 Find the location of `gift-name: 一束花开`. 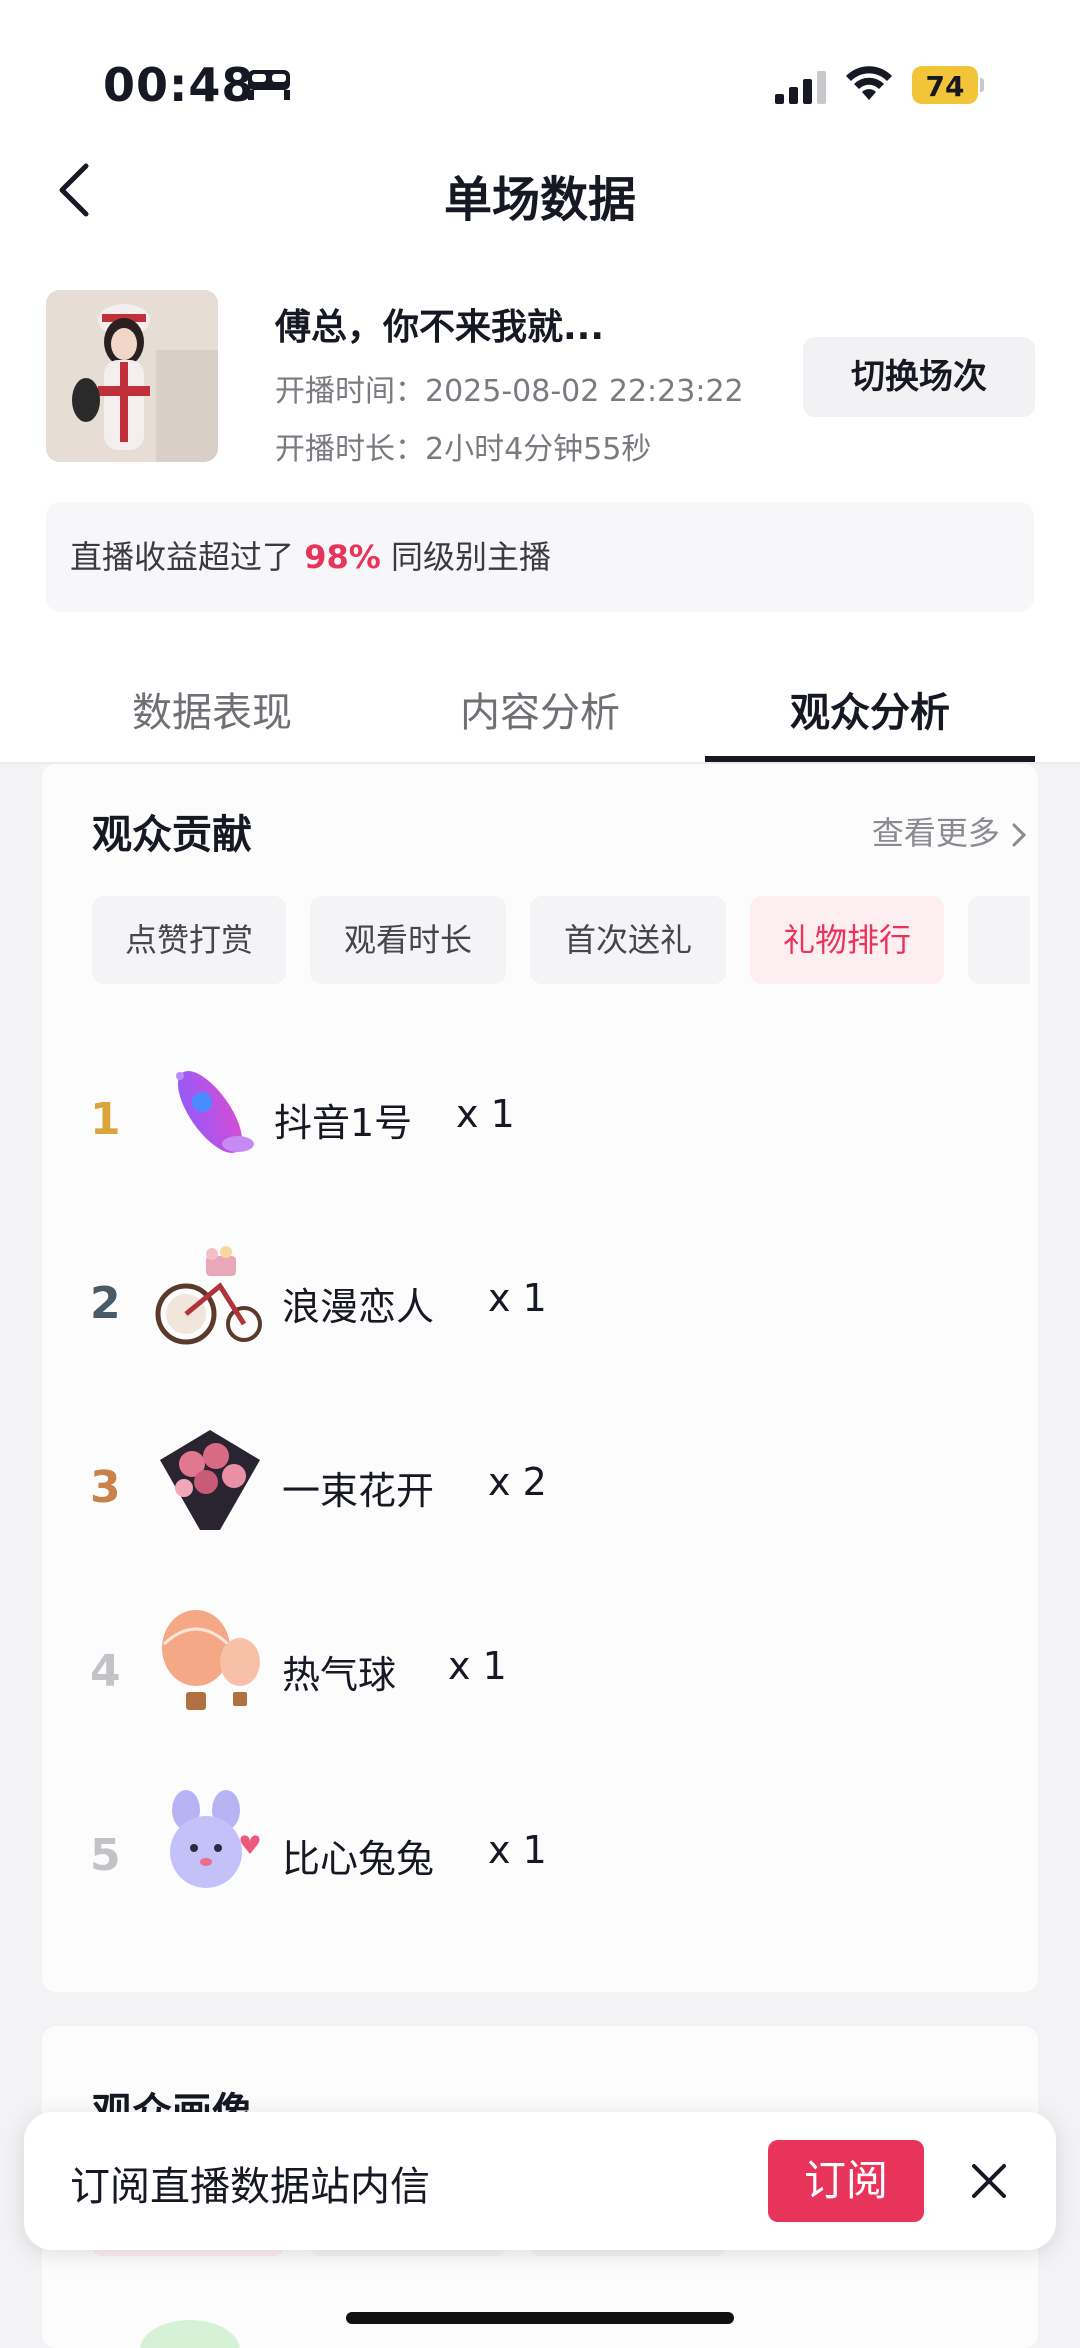

gift-name: 一束花开 is located at coordinates (358, 1491).